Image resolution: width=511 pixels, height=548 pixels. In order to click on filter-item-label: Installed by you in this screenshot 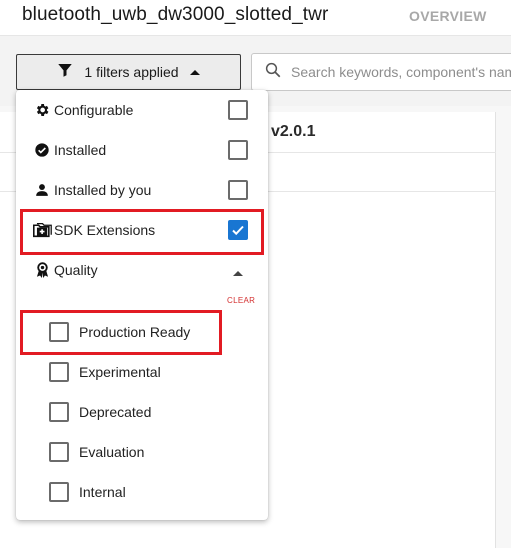, I will do `click(103, 190)`.